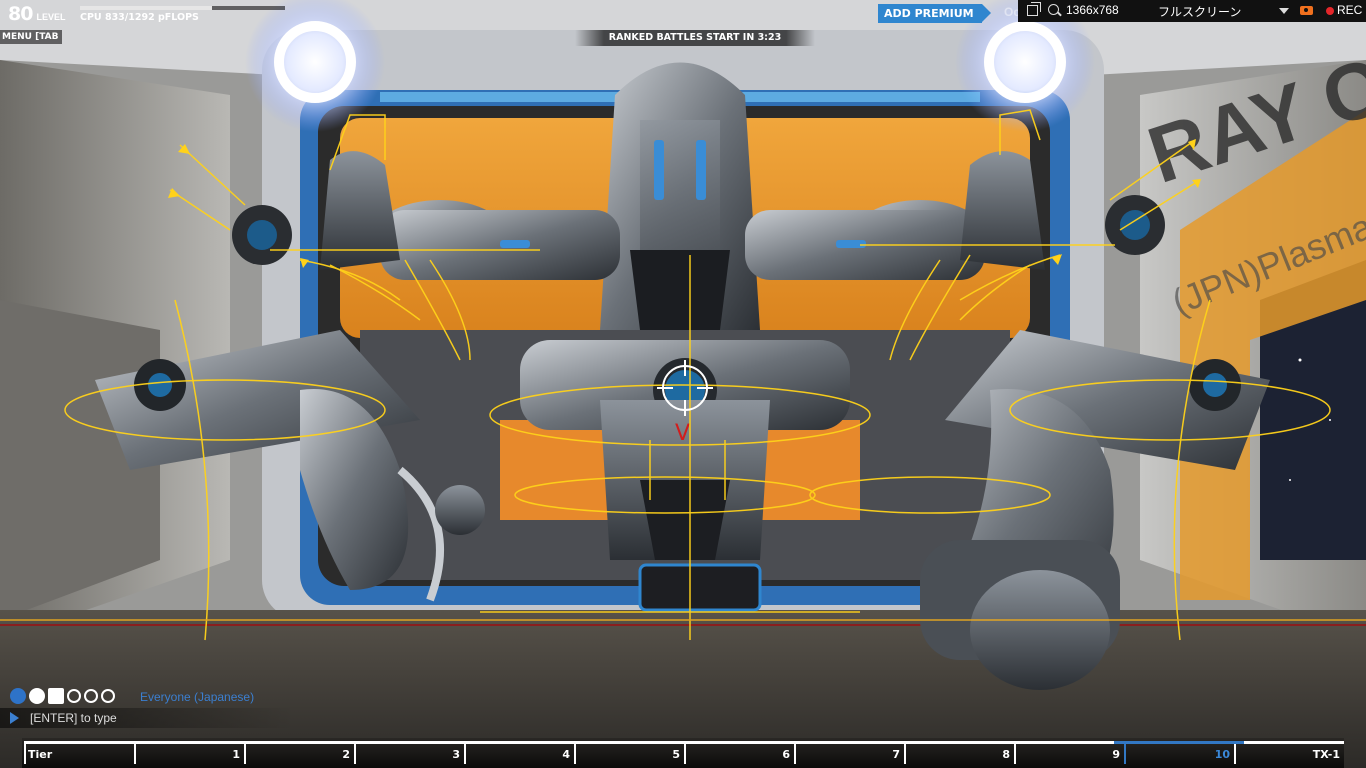  Describe the element at coordinates (695, 38) in the screenshot. I see `ranked-battles-banner: RANKED BATTLES START IN 3:23` at that location.